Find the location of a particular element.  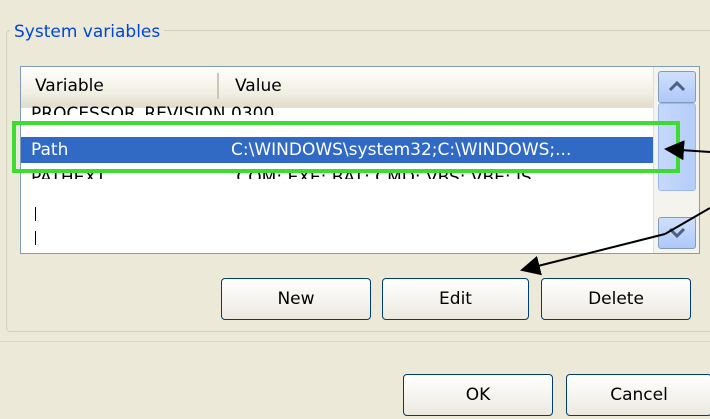

annotation-arrows is located at coordinates (615, 208).